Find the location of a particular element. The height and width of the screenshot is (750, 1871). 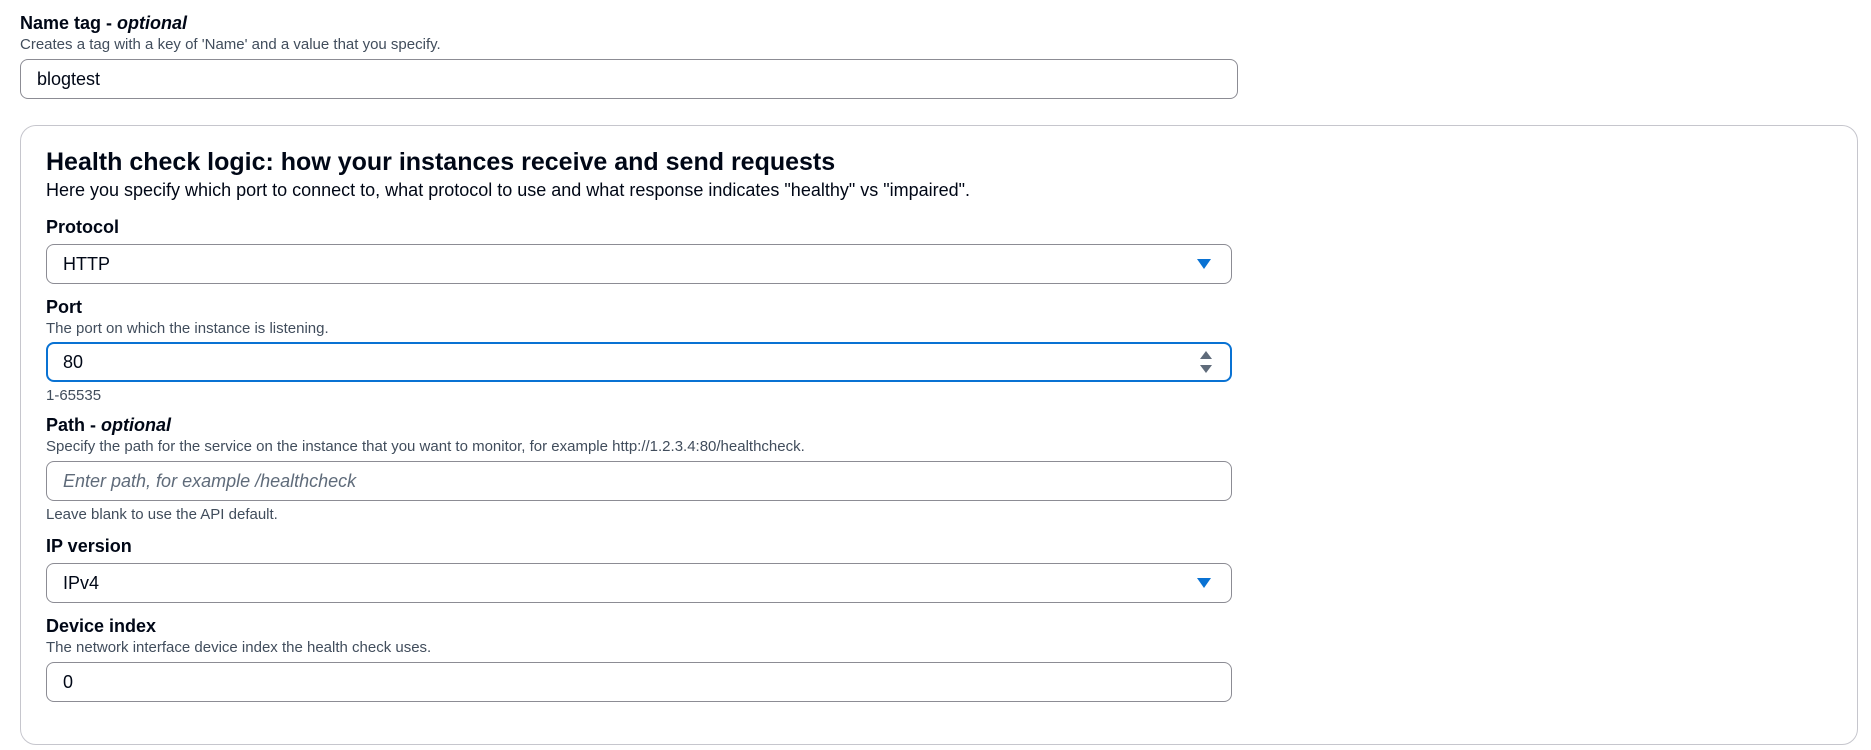

protocol-label: Protocol is located at coordinates (83, 227).